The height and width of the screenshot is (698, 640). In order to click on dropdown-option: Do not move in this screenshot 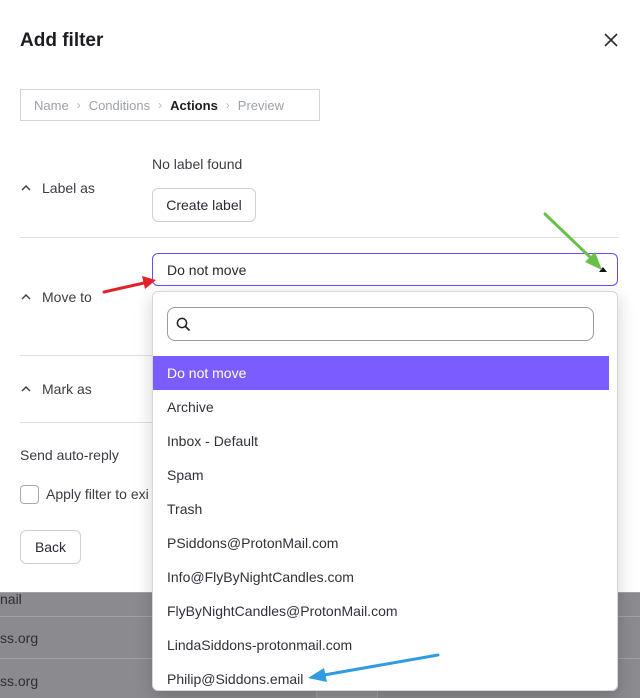, I will do `click(381, 373)`.